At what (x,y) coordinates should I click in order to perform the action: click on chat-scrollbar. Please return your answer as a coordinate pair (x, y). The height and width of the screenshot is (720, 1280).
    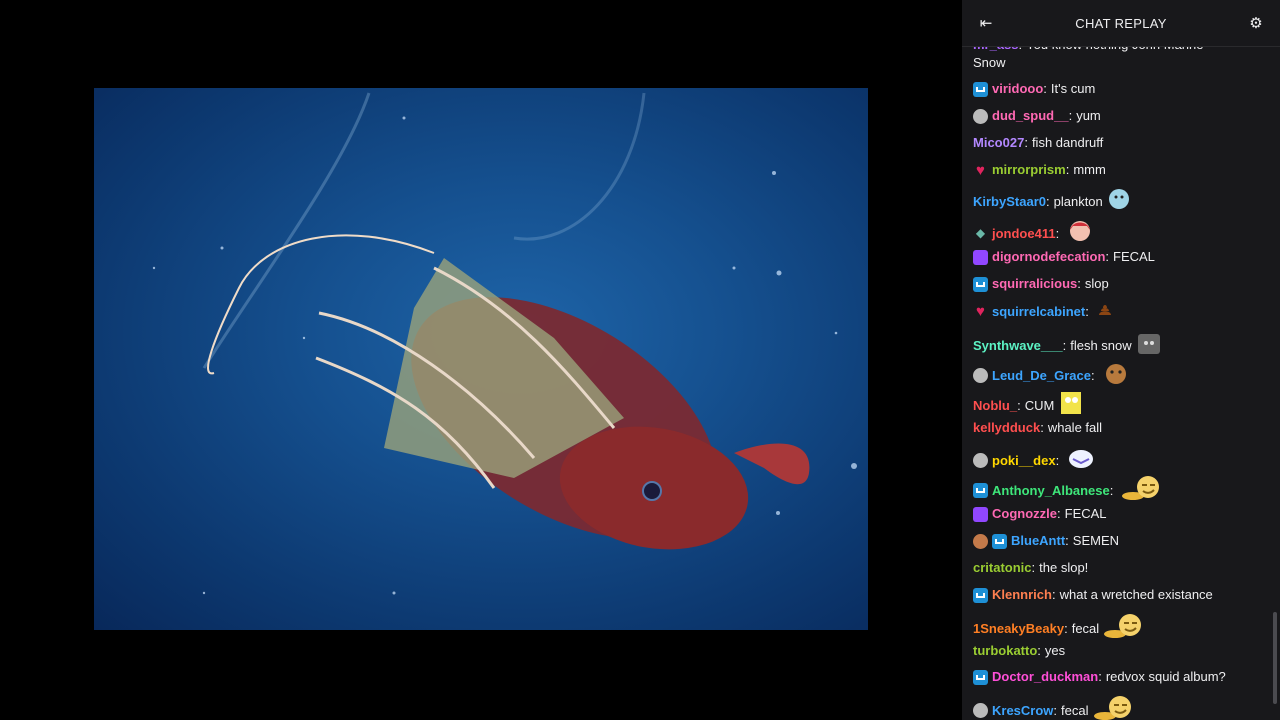
    Looking at the image, I should click on (1275, 658).